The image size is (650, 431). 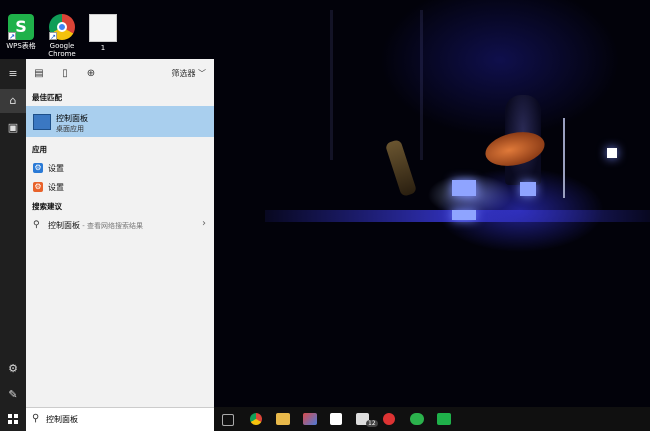 I want to click on best-match-header: 最佳匹配, so click(x=47, y=97).